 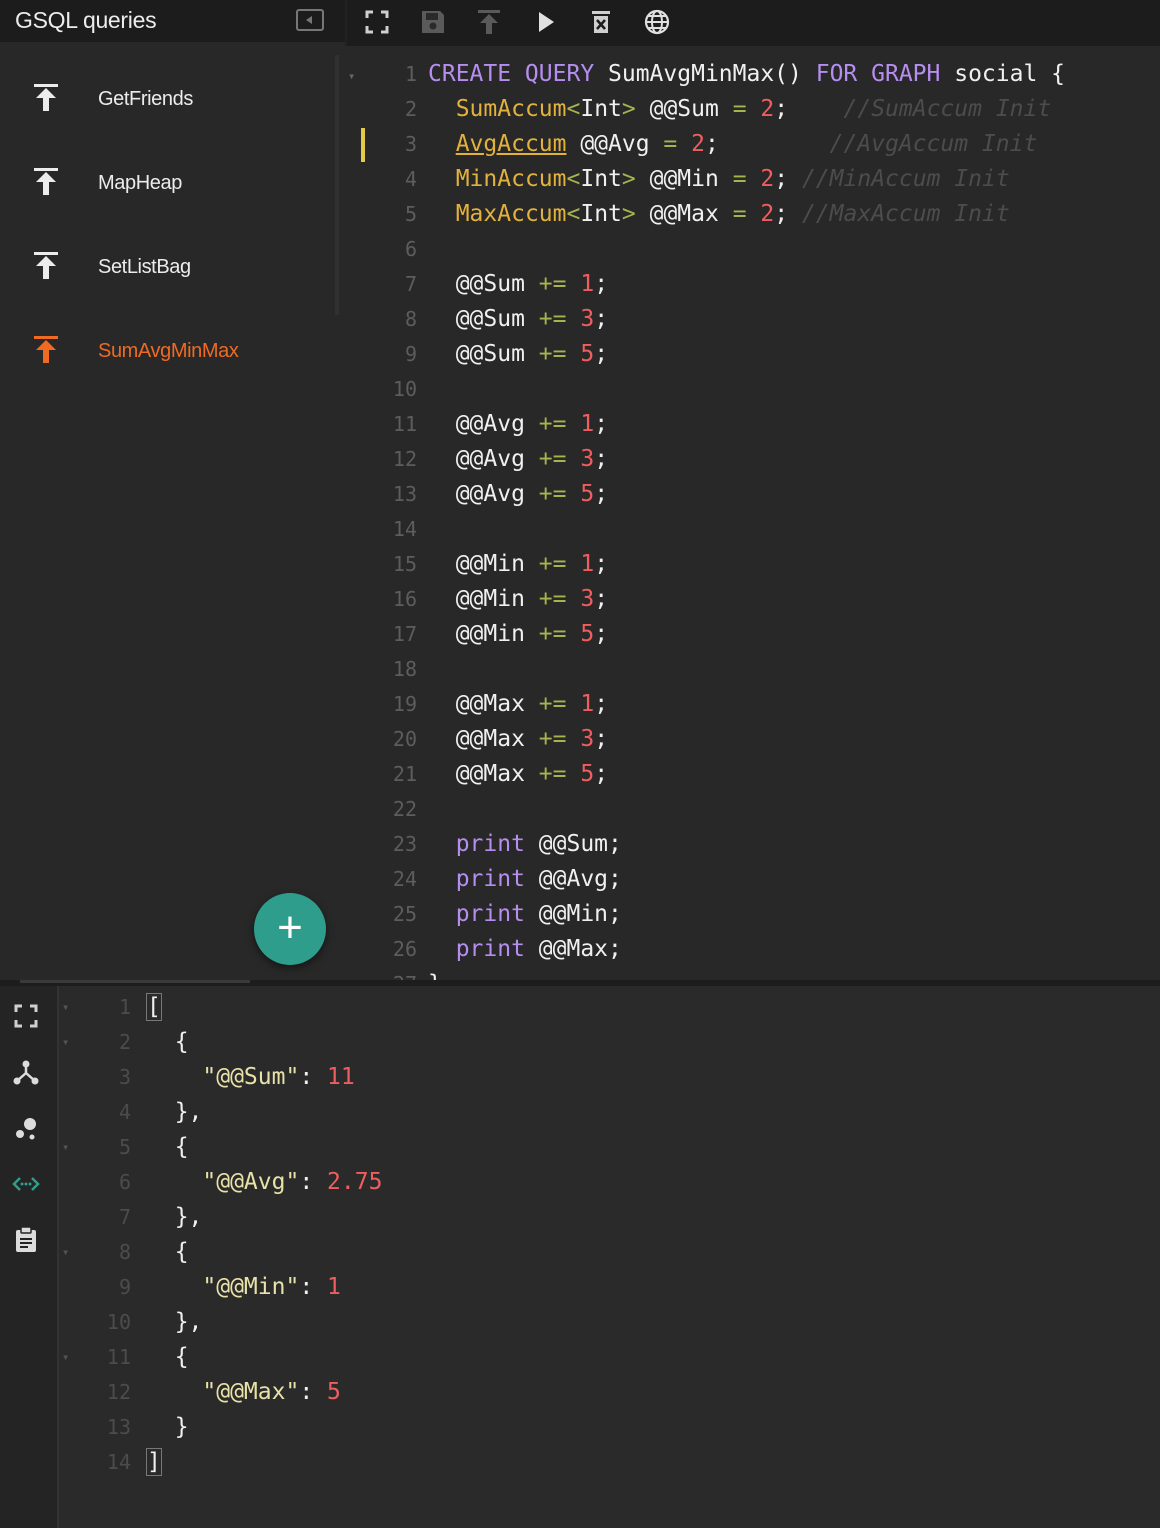 I want to click on line-number: 24, so click(x=404, y=879).